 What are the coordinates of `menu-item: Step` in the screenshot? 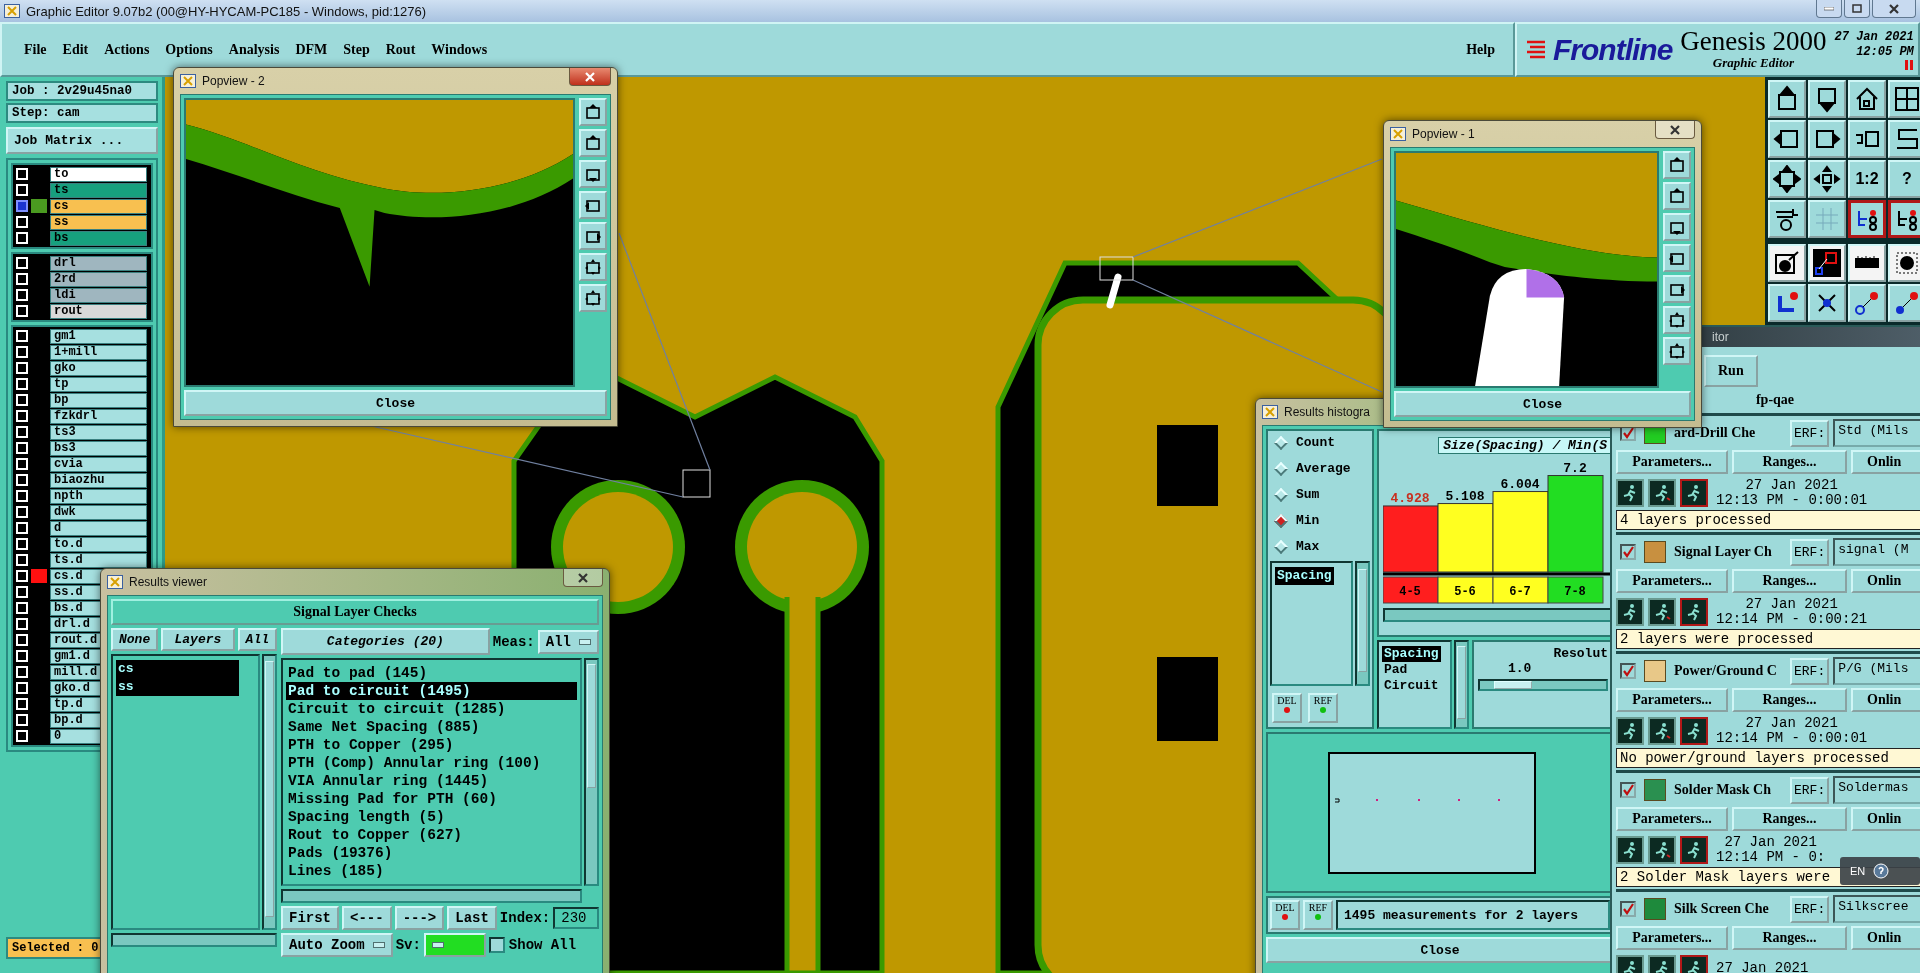 It's located at (356, 49).